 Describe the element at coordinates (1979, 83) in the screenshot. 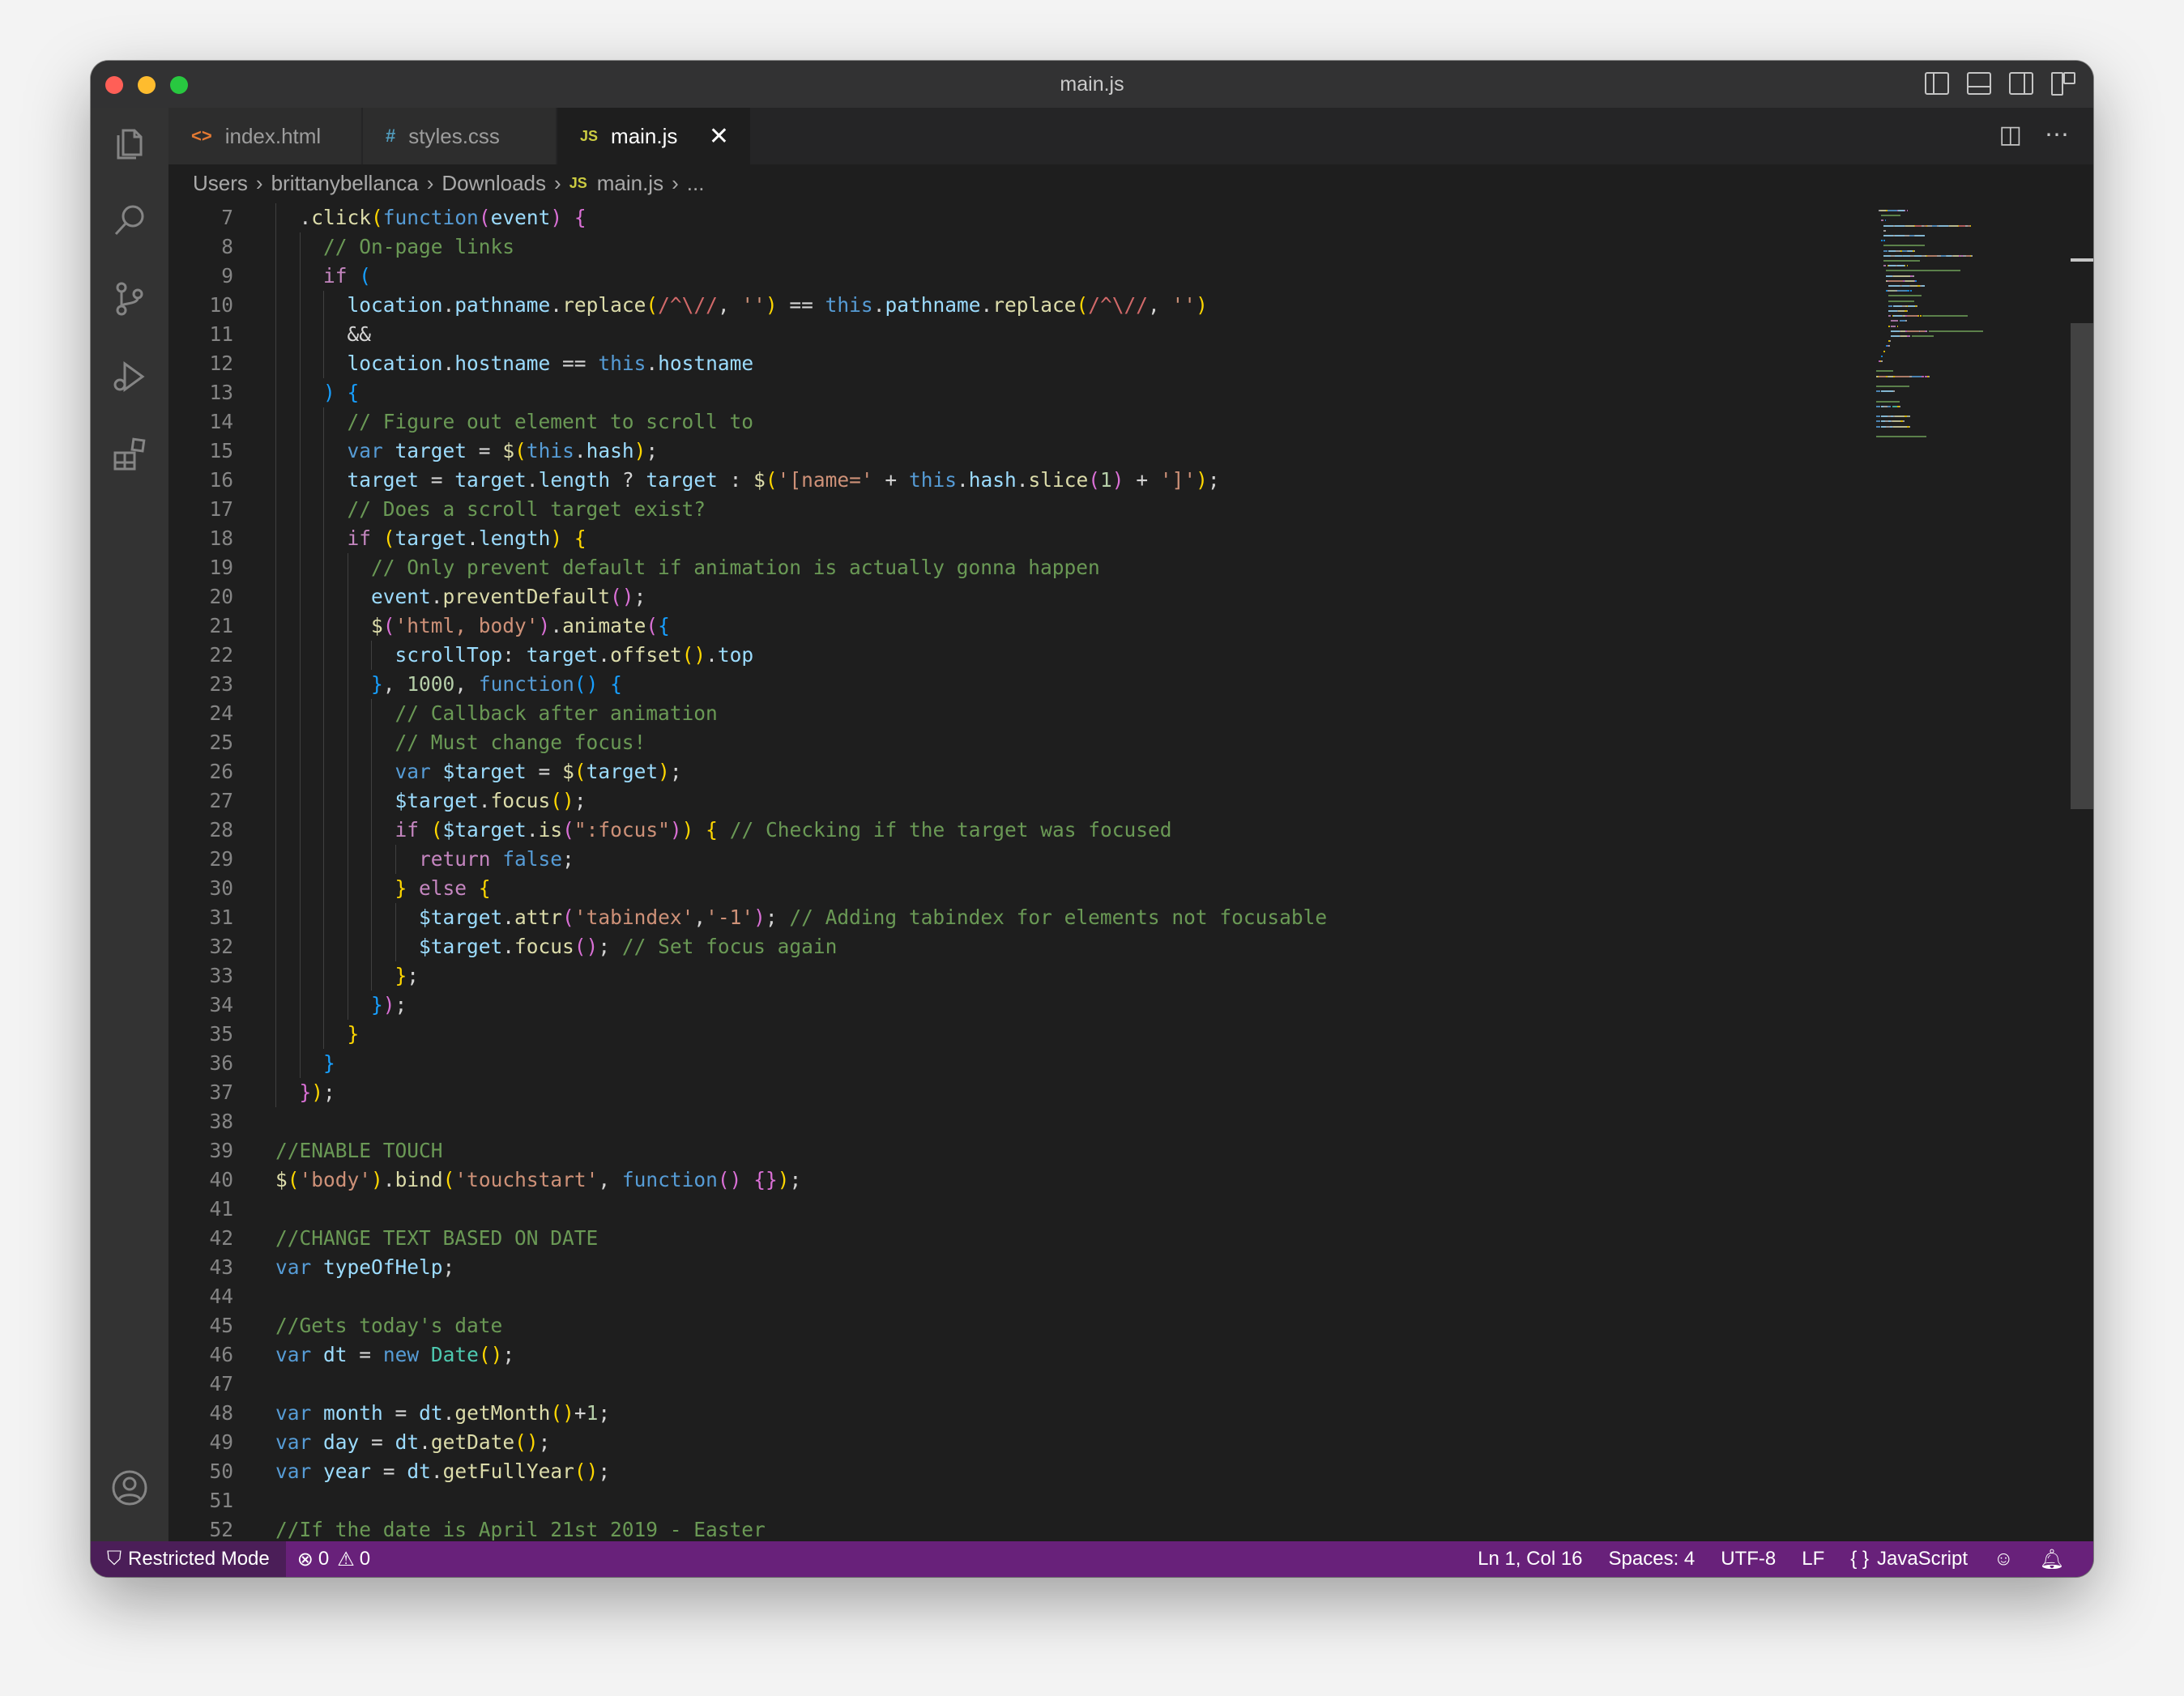

I see `toggle-panel-icon` at that location.